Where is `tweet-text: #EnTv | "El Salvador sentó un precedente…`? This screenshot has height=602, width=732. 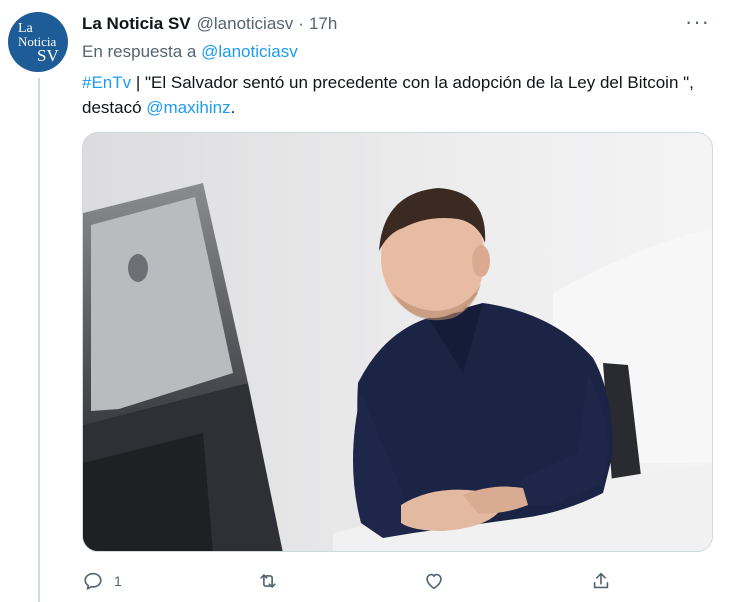 tweet-text: #EnTv | "El Salvador sentó un precedente… is located at coordinates (392, 95).